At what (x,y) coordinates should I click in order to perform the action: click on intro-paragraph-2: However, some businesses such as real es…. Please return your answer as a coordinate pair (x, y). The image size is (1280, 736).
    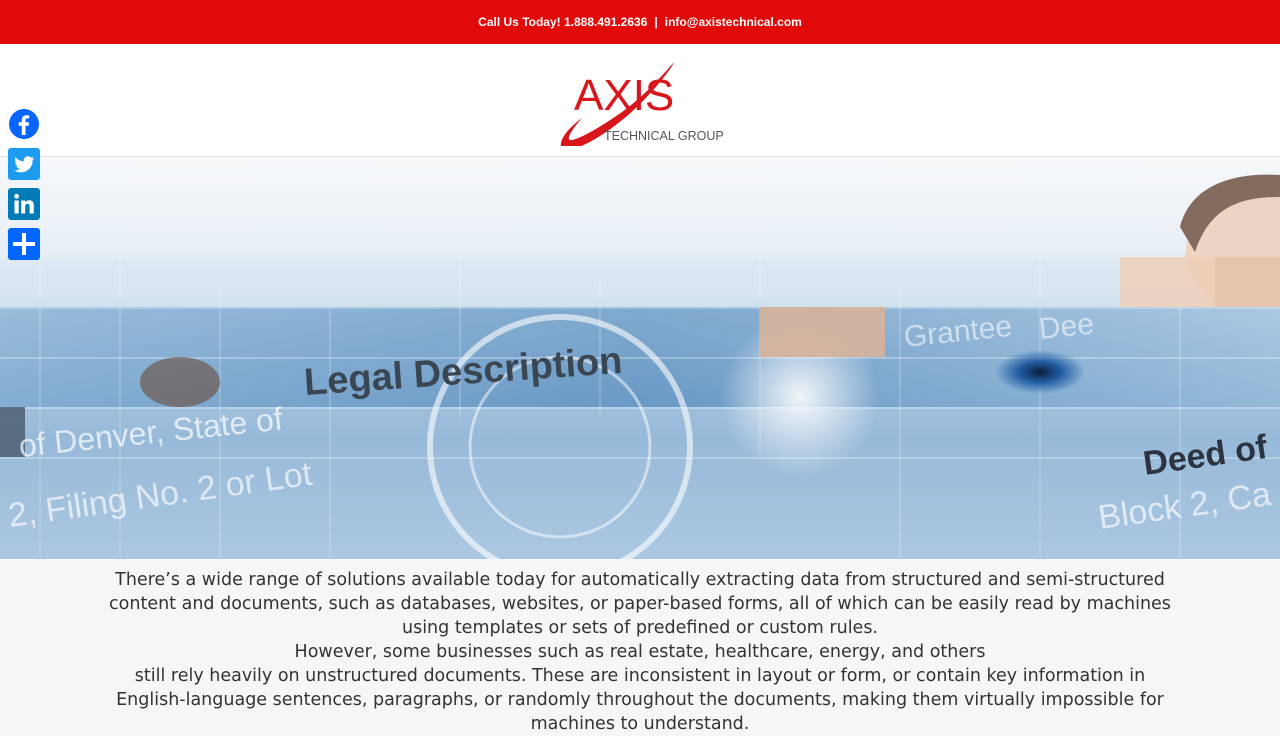
    Looking at the image, I should click on (640, 652).